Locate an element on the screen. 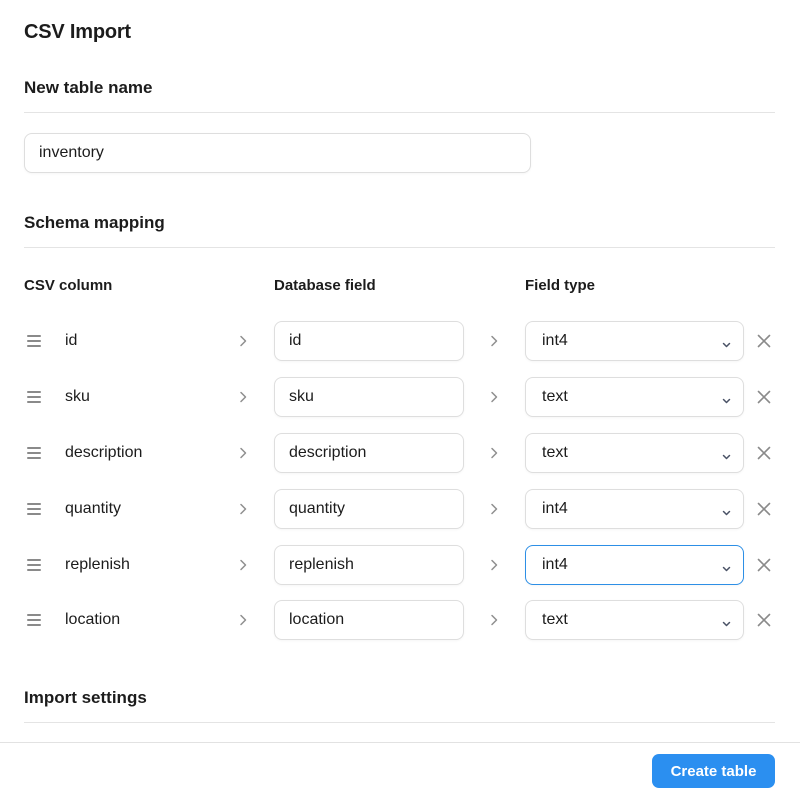 This screenshot has width=800, height=797. database-field-input: quantity is located at coordinates (369, 509).